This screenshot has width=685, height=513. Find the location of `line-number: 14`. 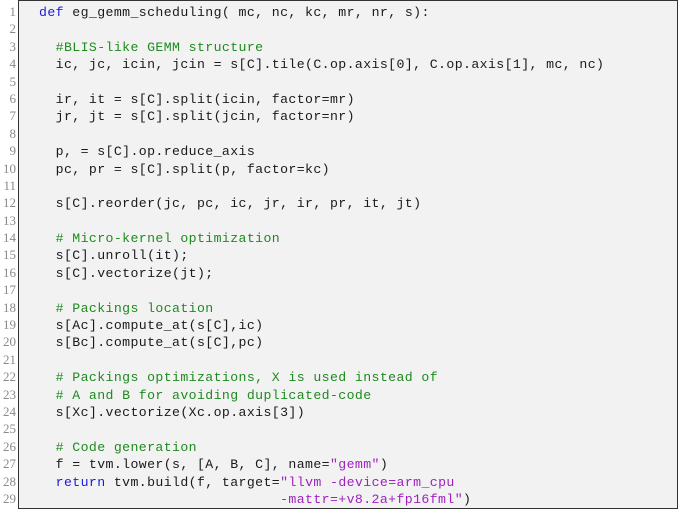

line-number: 14 is located at coordinates (9, 238).